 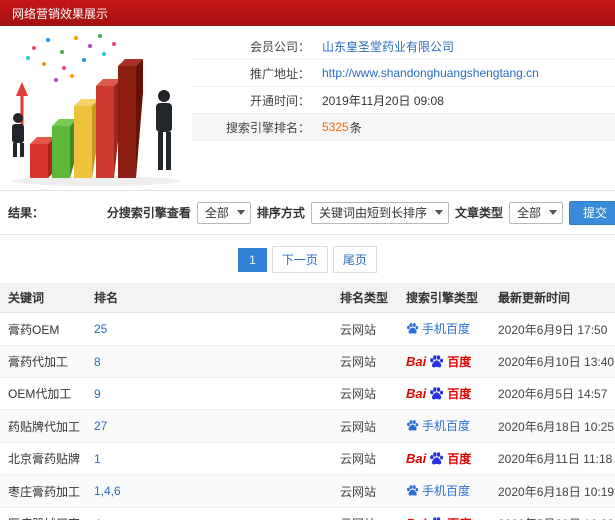 I want to click on column-header: 排名类型, so click(x=365, y=298).